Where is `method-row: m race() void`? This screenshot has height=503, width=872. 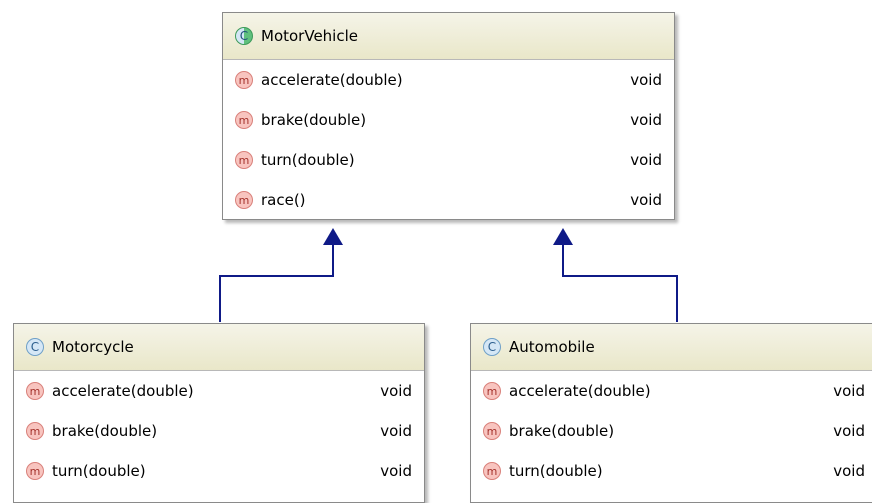 method-row: m race() void is located at coordinates (448, 200).